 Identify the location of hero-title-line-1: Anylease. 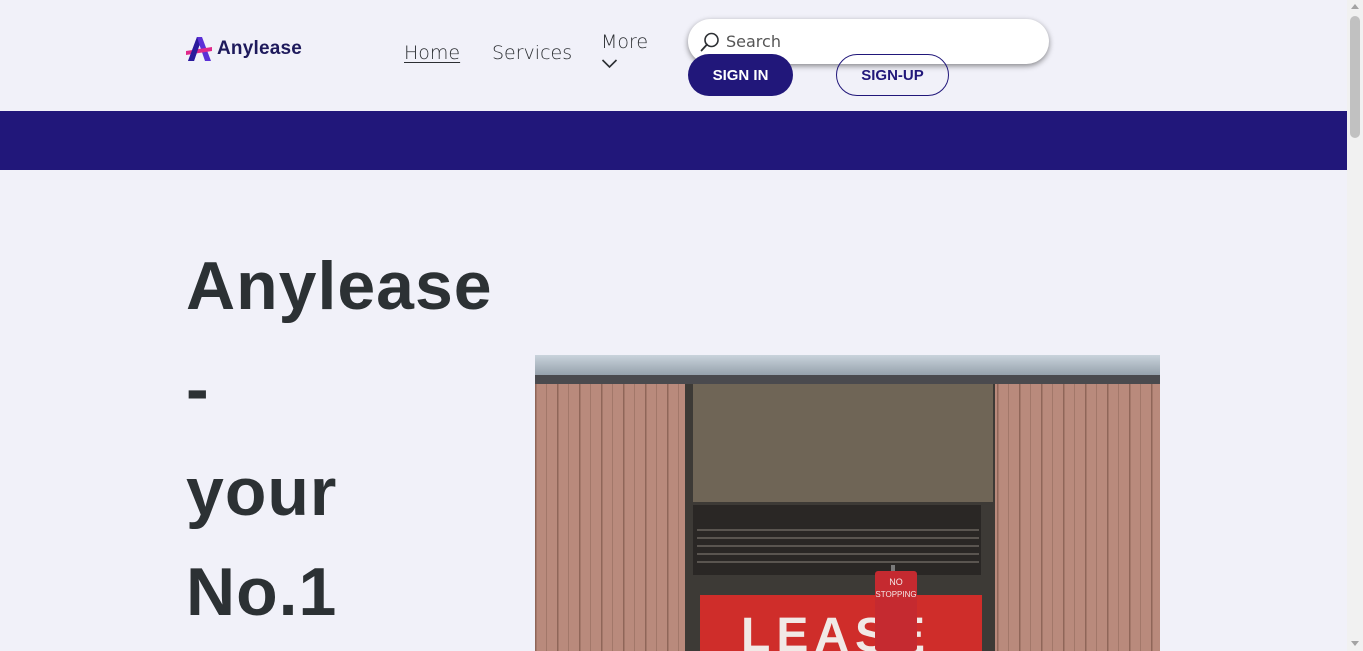
(339, 286).